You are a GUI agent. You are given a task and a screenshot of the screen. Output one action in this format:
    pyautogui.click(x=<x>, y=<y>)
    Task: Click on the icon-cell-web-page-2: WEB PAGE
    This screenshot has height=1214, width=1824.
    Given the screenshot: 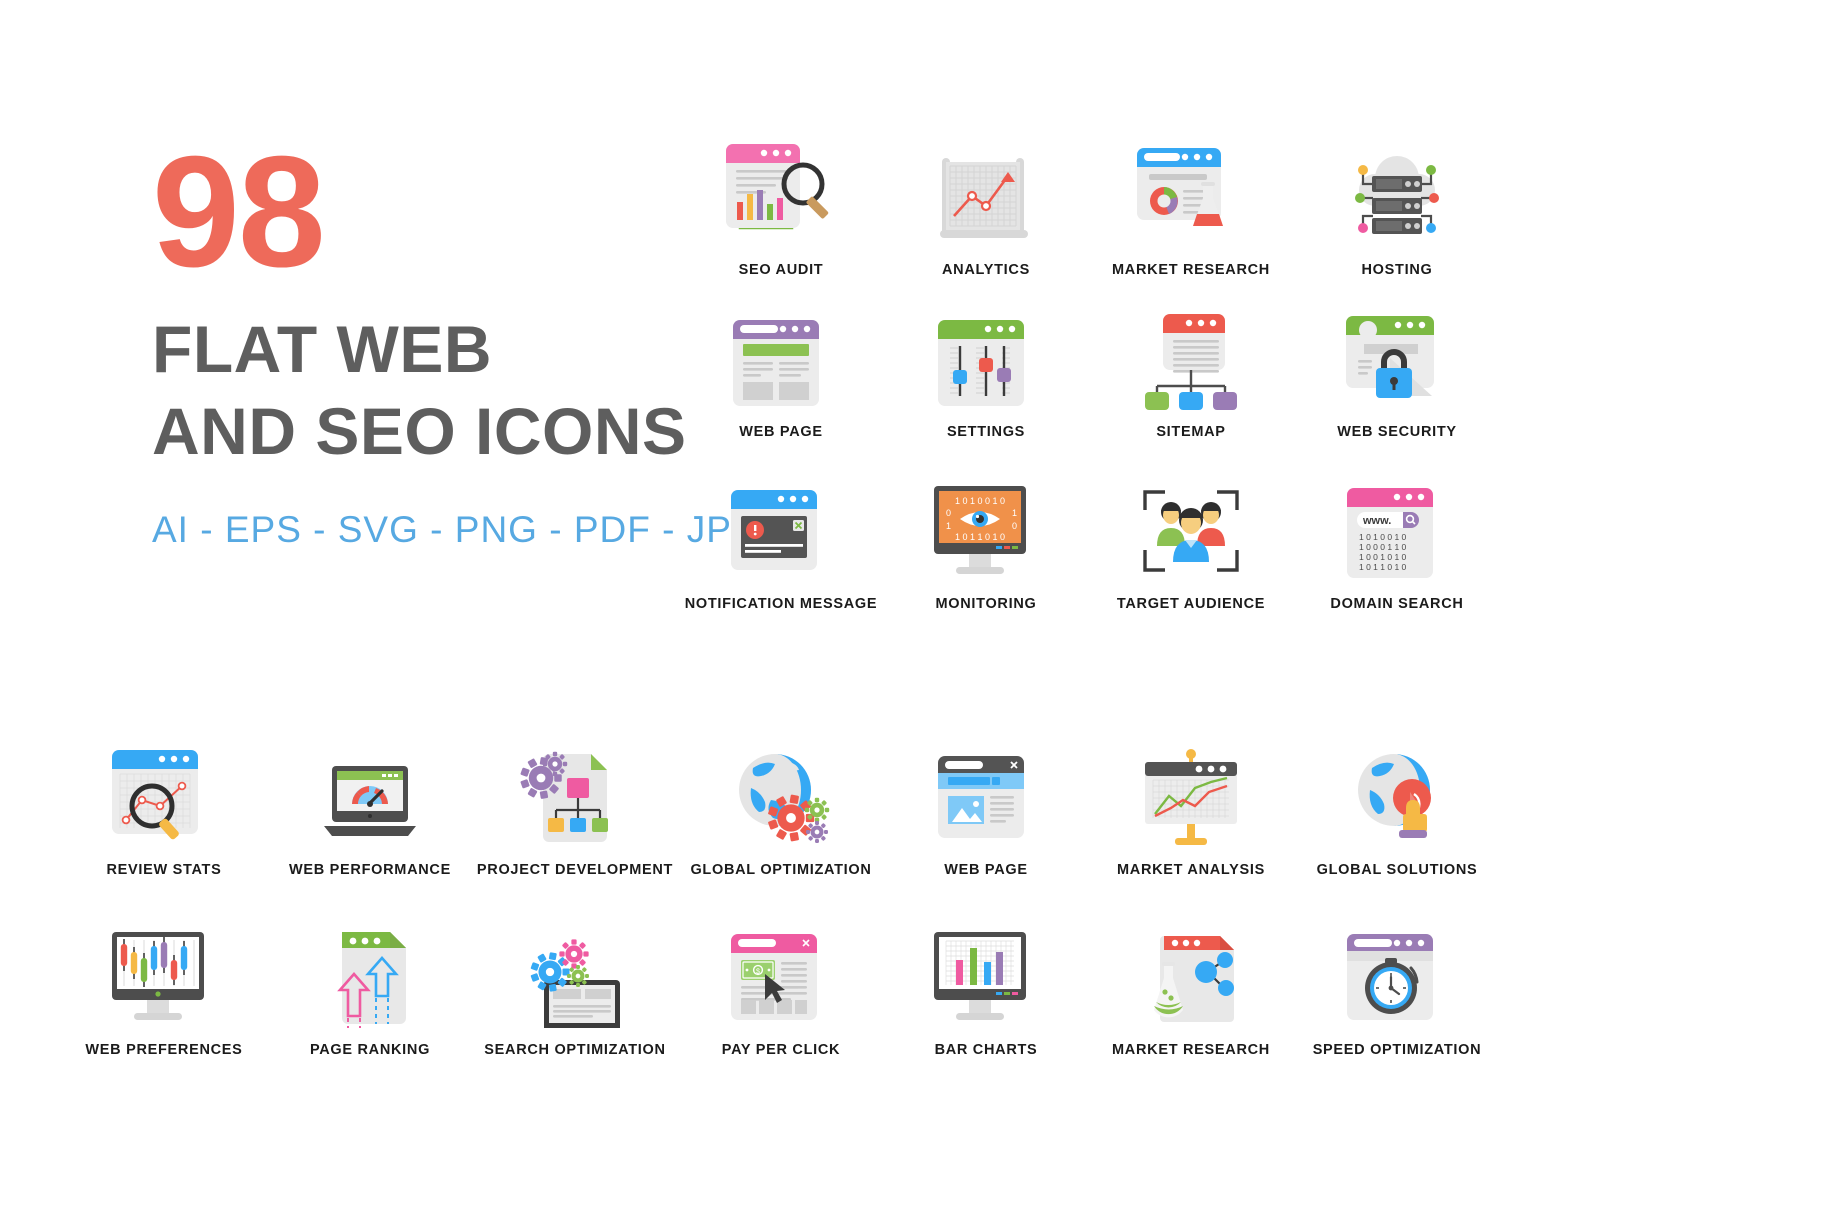 What is the action you would take?
    pyautogui.click(x=986, y=803)
    